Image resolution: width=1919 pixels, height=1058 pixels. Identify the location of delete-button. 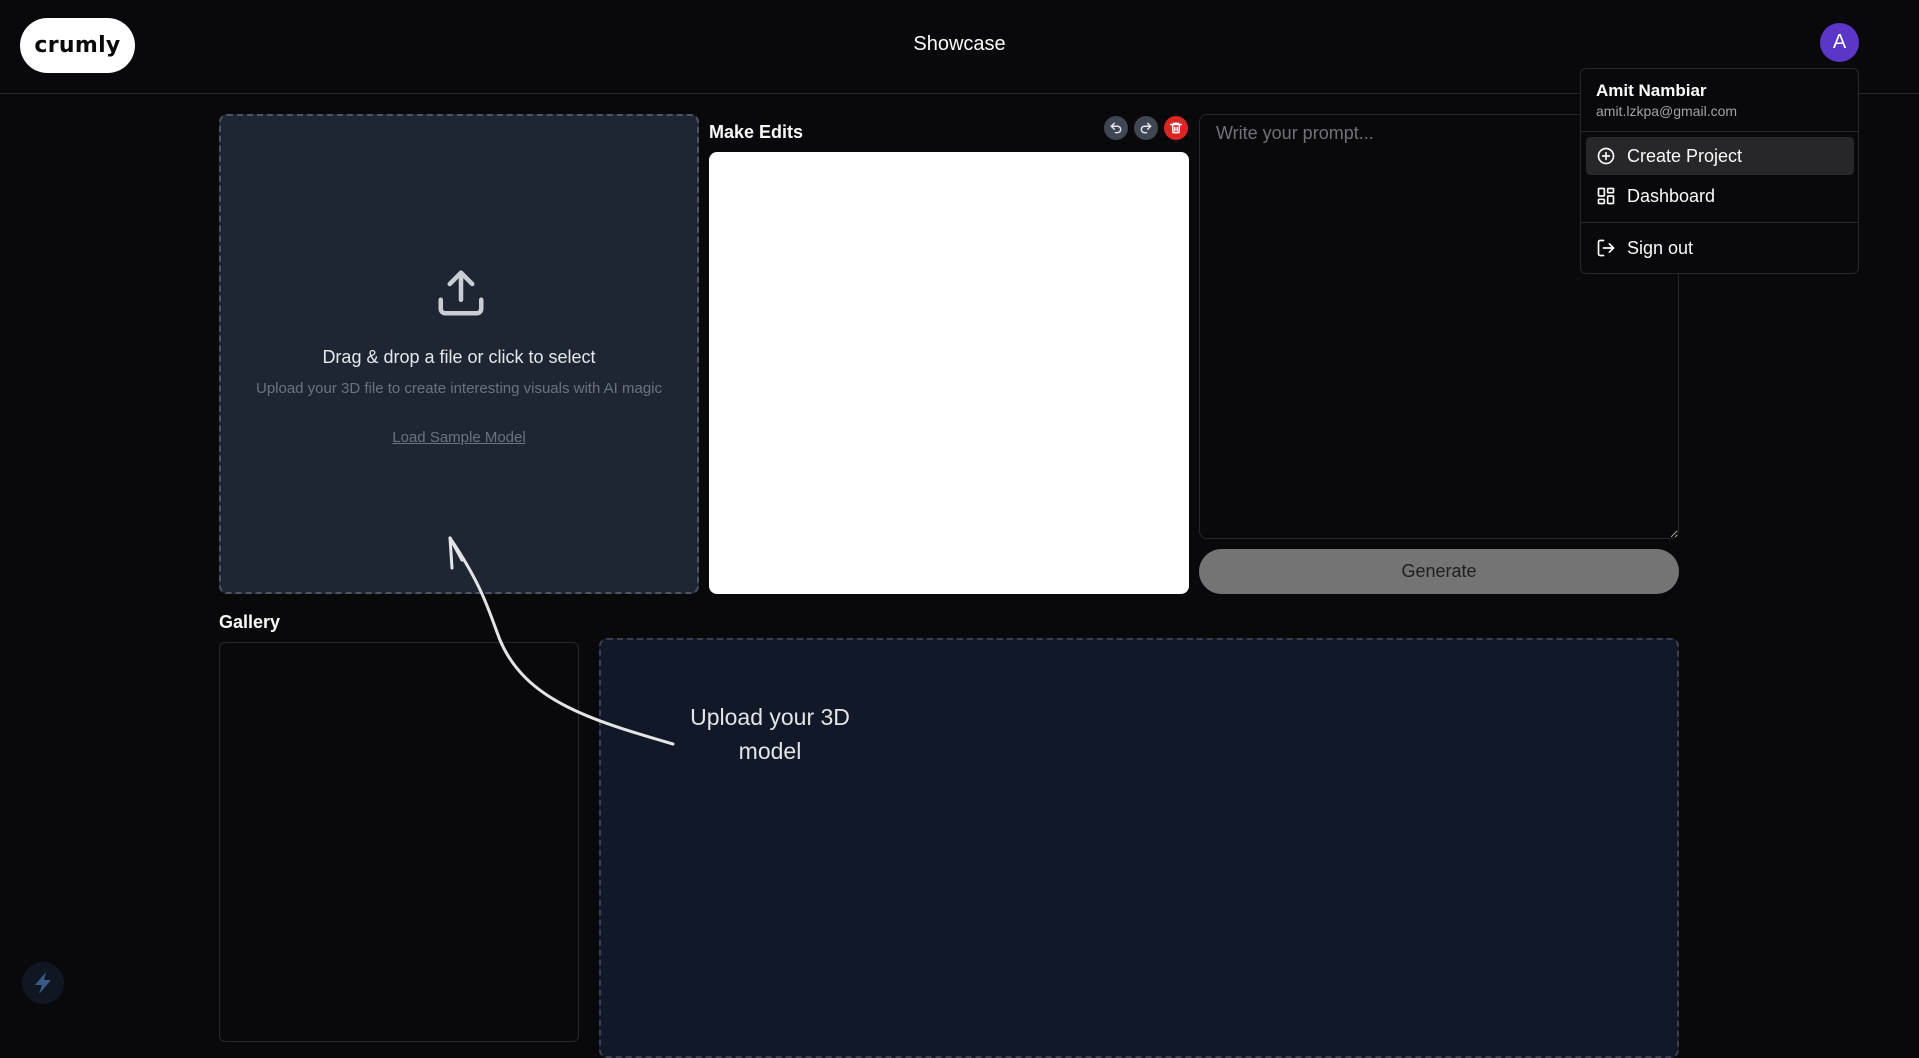
(1176, 128).